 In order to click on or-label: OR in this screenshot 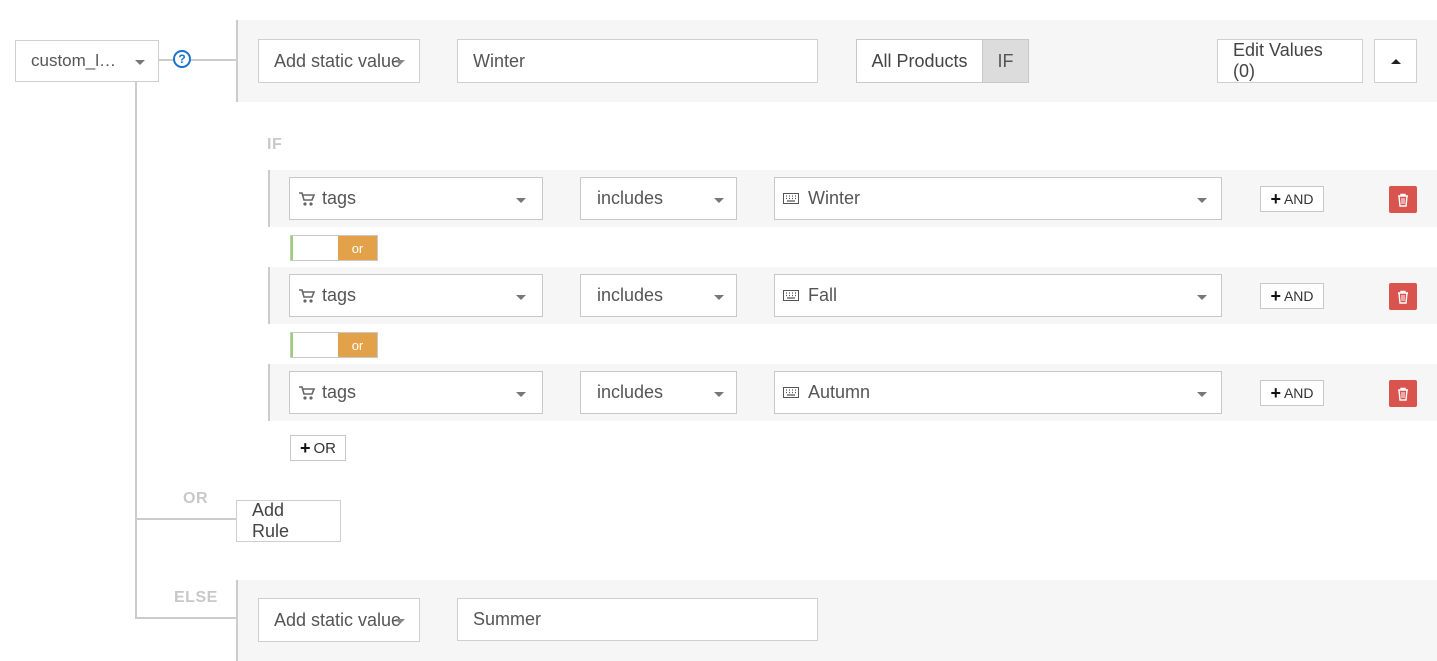, I will do `click(195, 498)`.